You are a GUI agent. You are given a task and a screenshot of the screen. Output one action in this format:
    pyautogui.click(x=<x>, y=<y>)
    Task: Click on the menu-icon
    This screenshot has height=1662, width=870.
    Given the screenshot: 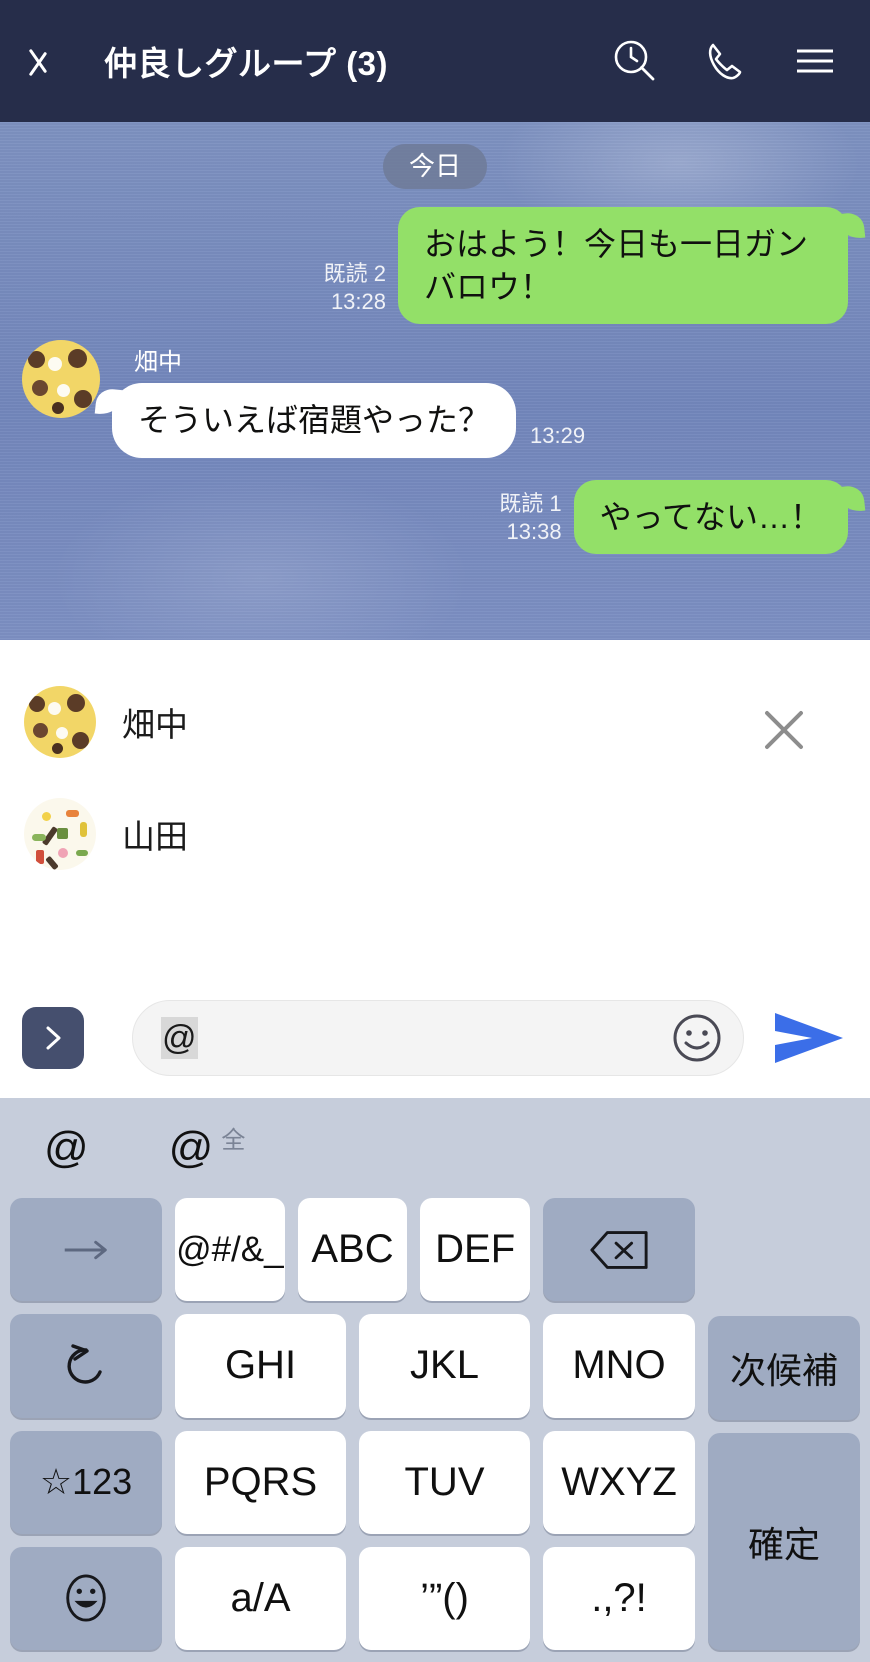 What is the action you would take?
    pyautogui.click(x=815, y=61)
    